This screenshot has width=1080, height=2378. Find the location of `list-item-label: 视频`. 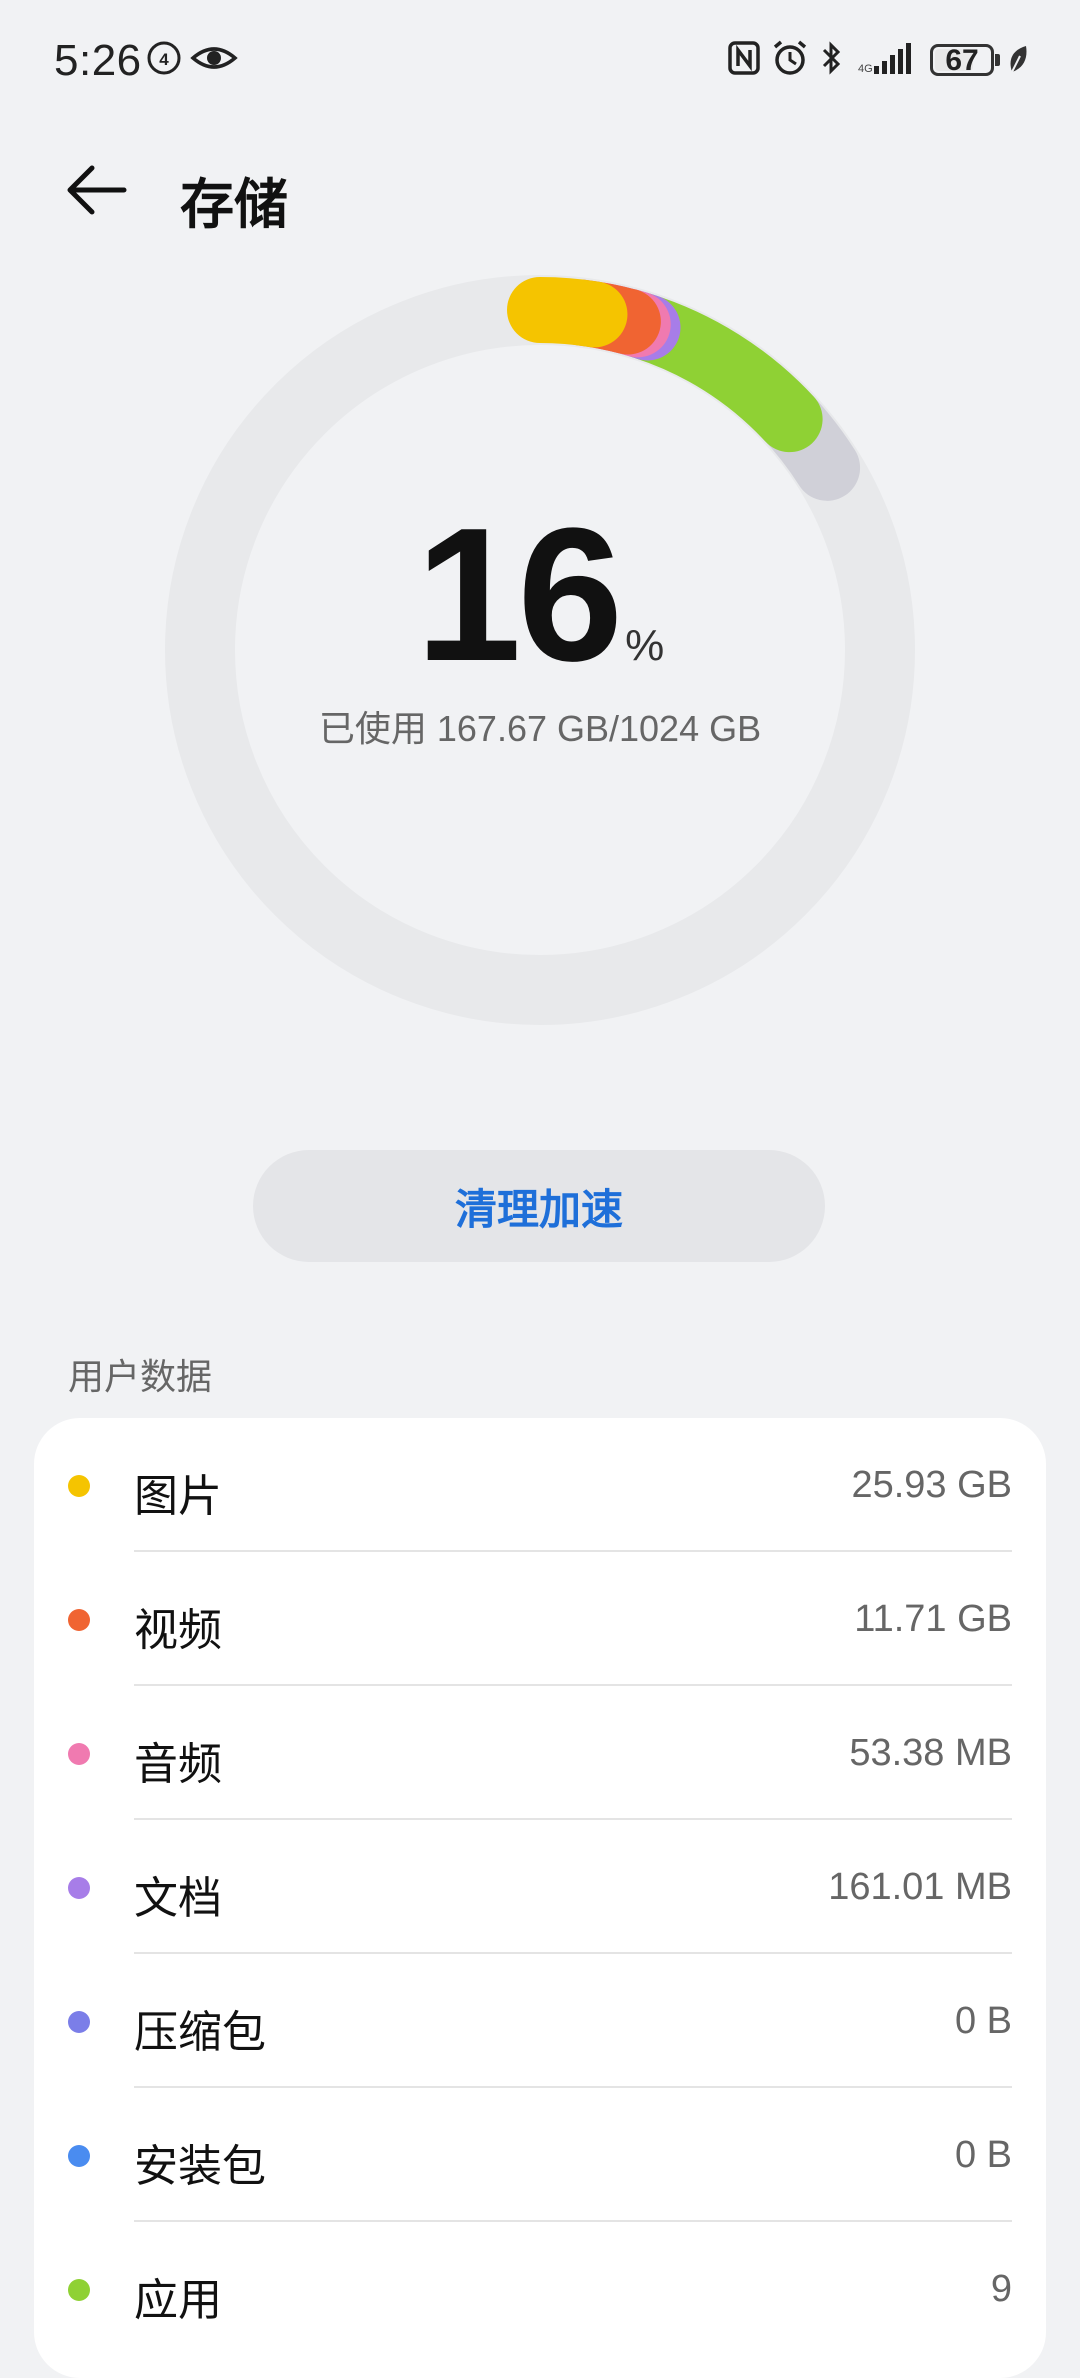

list-item-label: 视频 is located at coordinates (178, 1630).